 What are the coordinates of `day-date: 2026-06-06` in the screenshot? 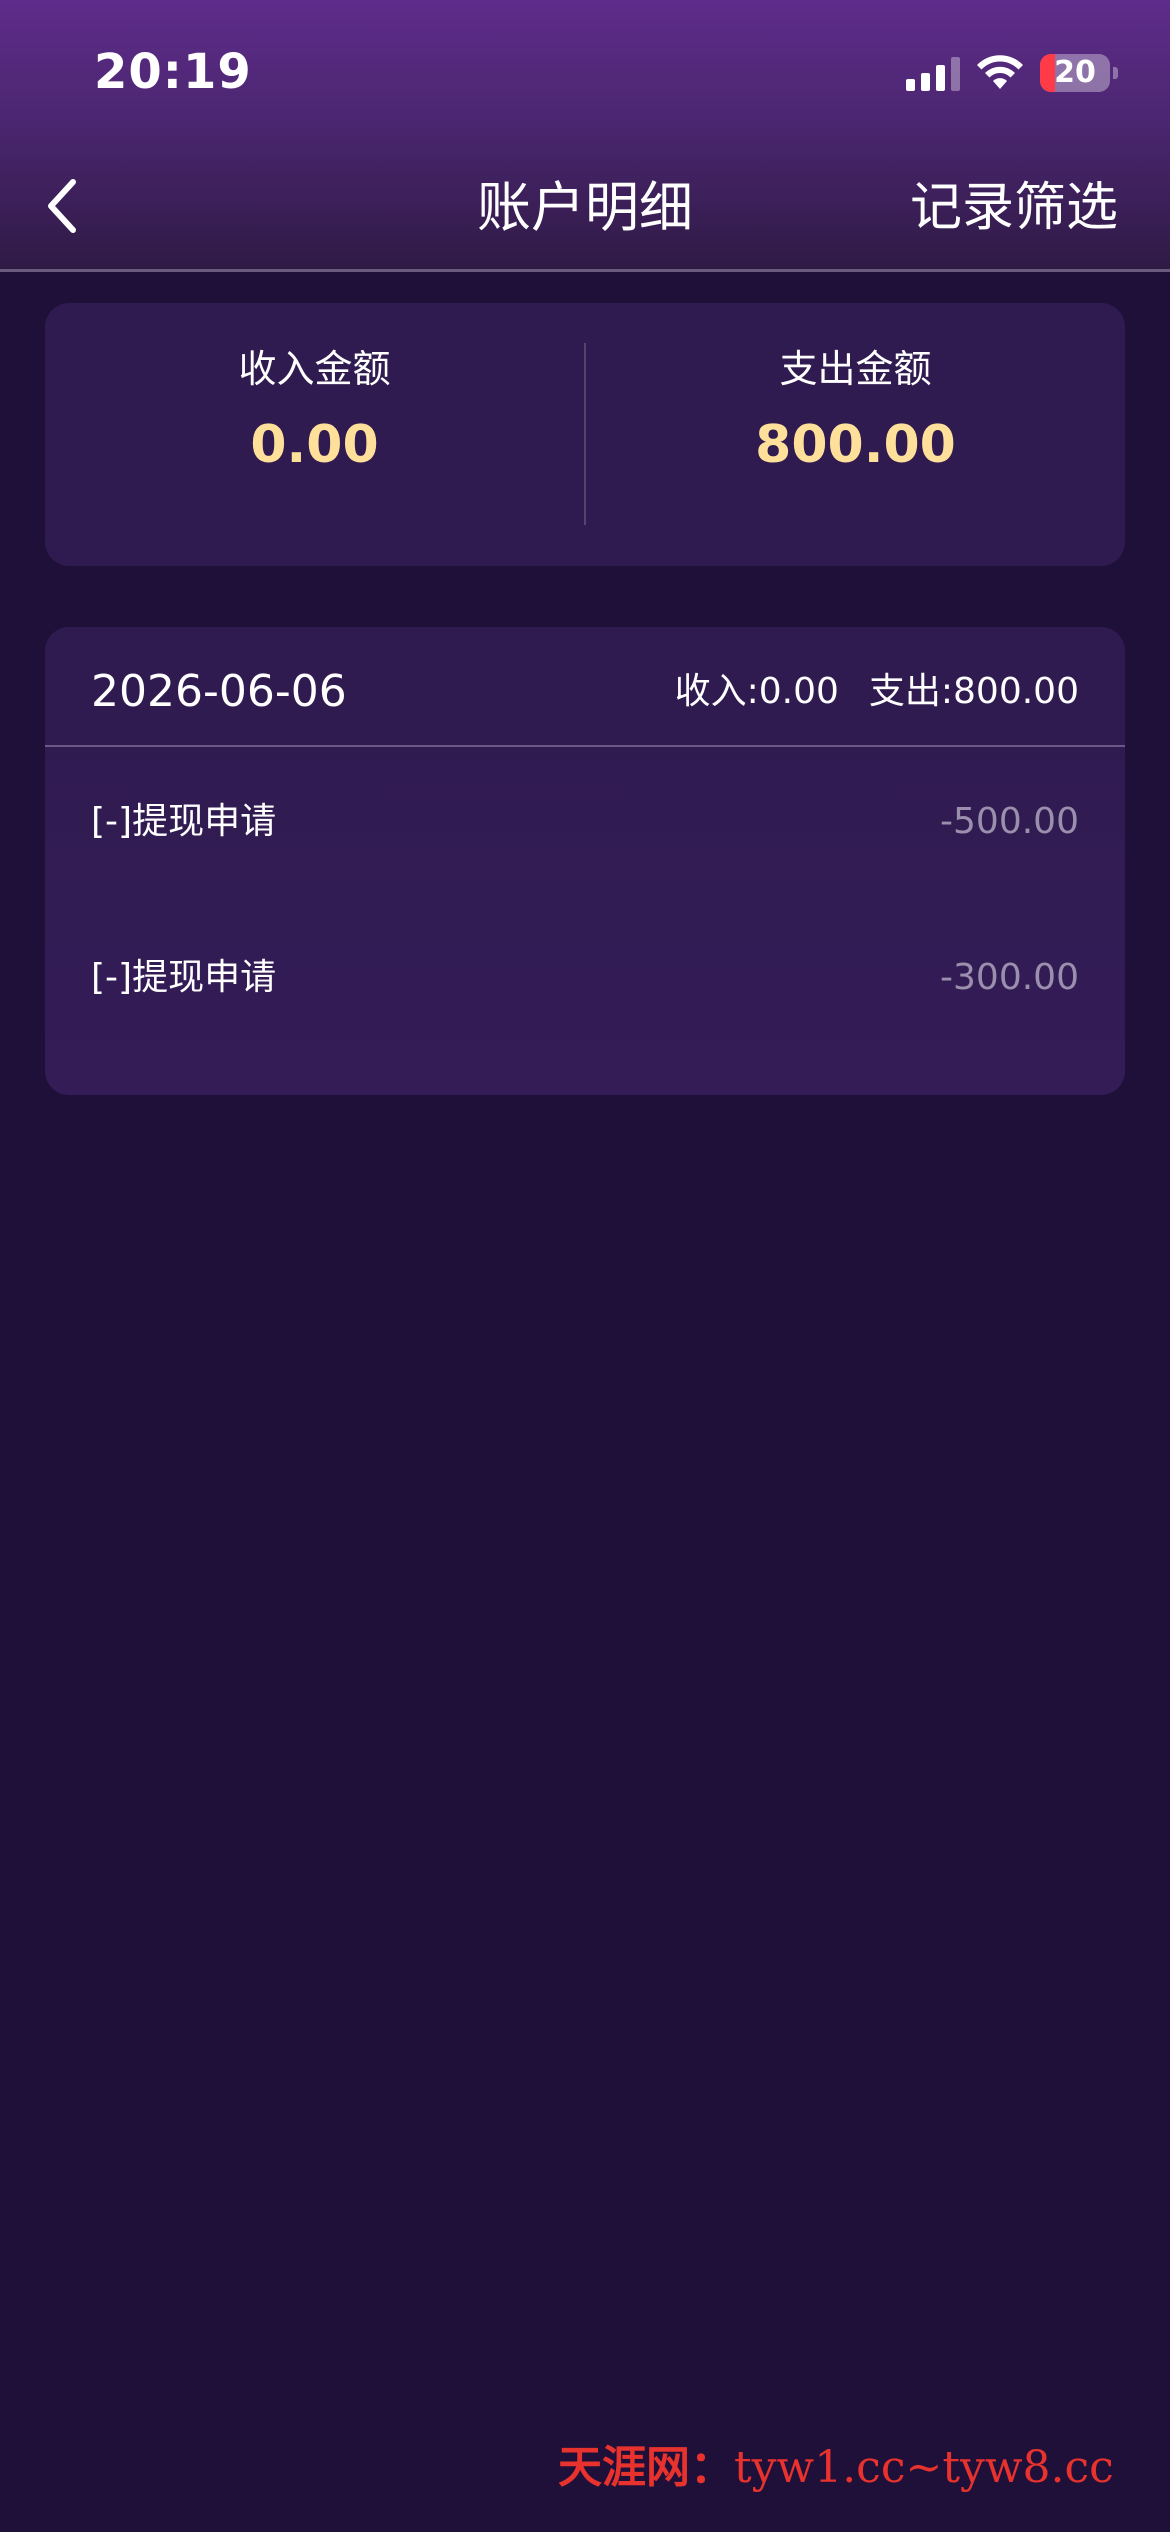 It's located at (219, 691).